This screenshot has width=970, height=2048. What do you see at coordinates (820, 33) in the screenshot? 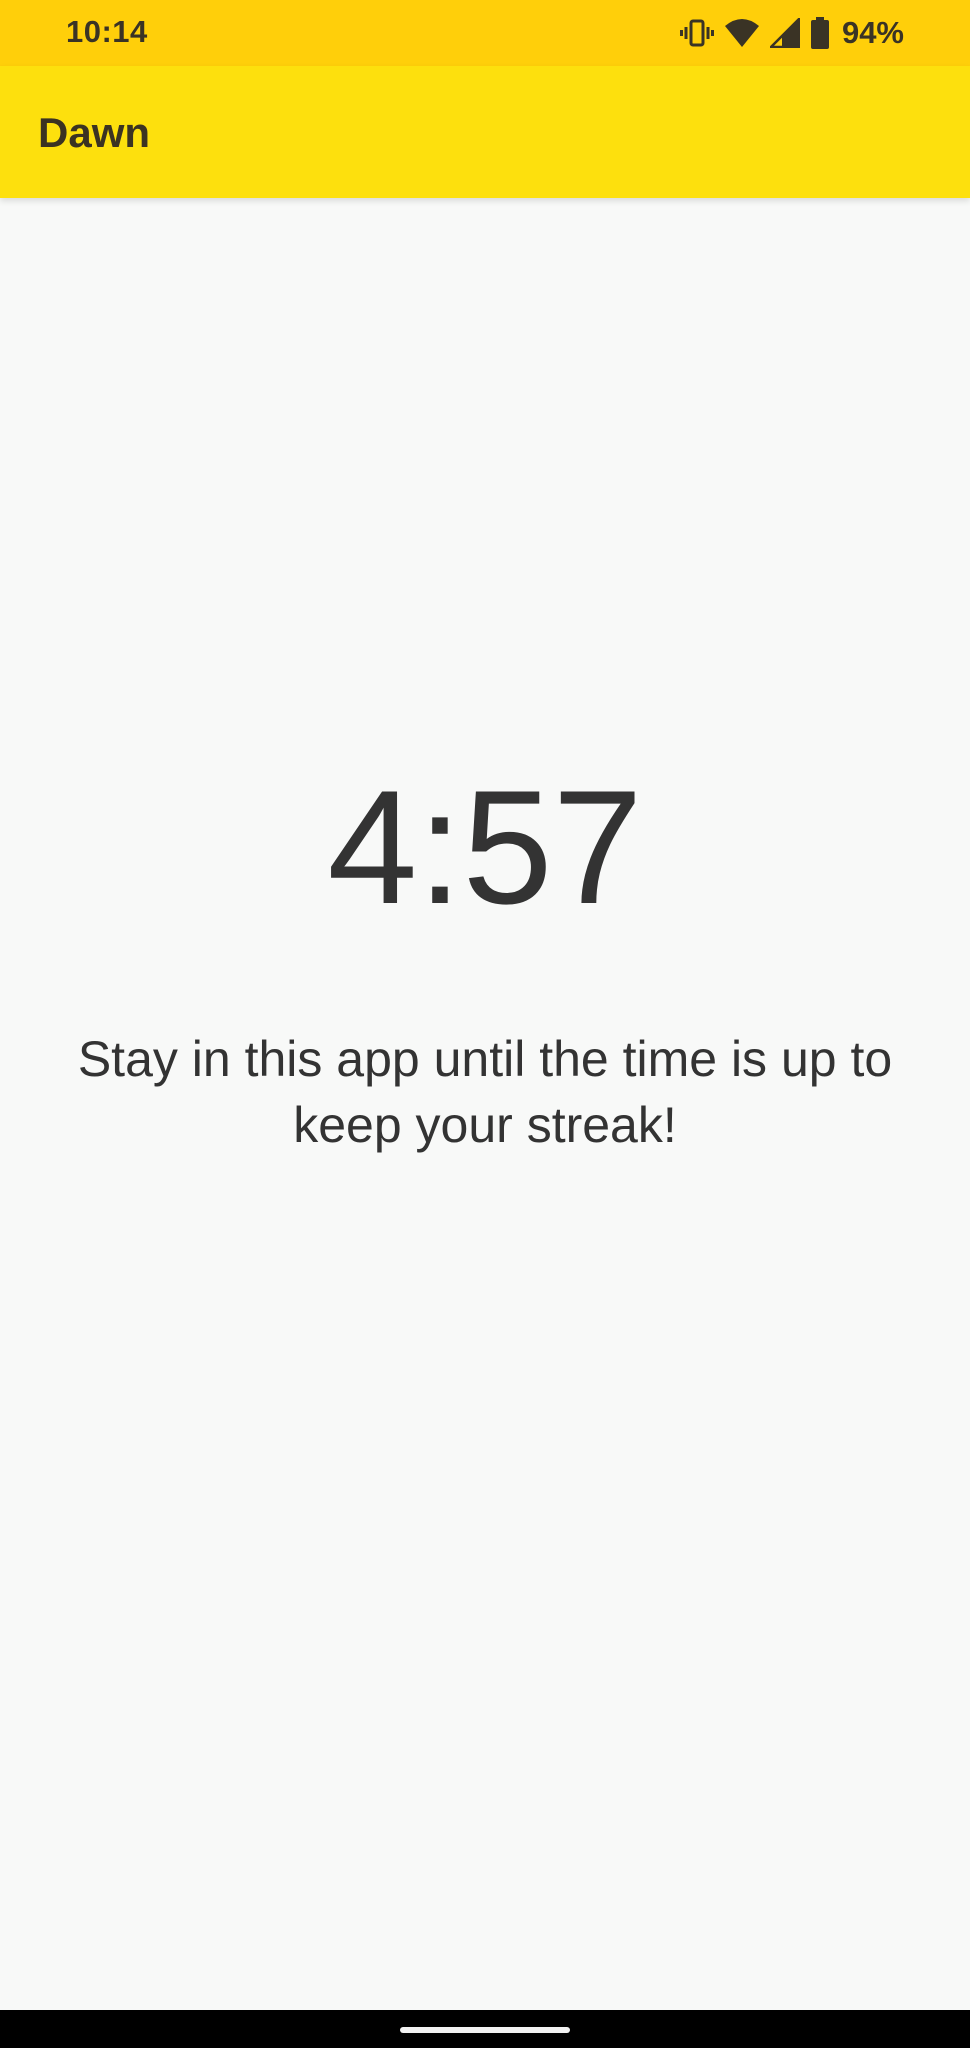
I see `battery-icon` at bounding box center [820, 33].